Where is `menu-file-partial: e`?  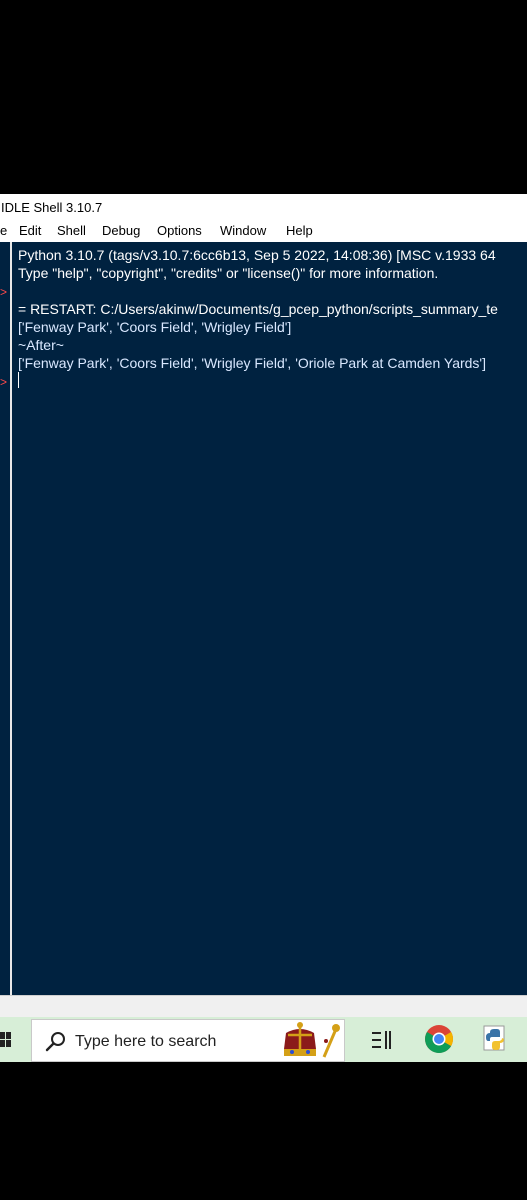
menu-file-partial: e is located at coordinates (3, 230).